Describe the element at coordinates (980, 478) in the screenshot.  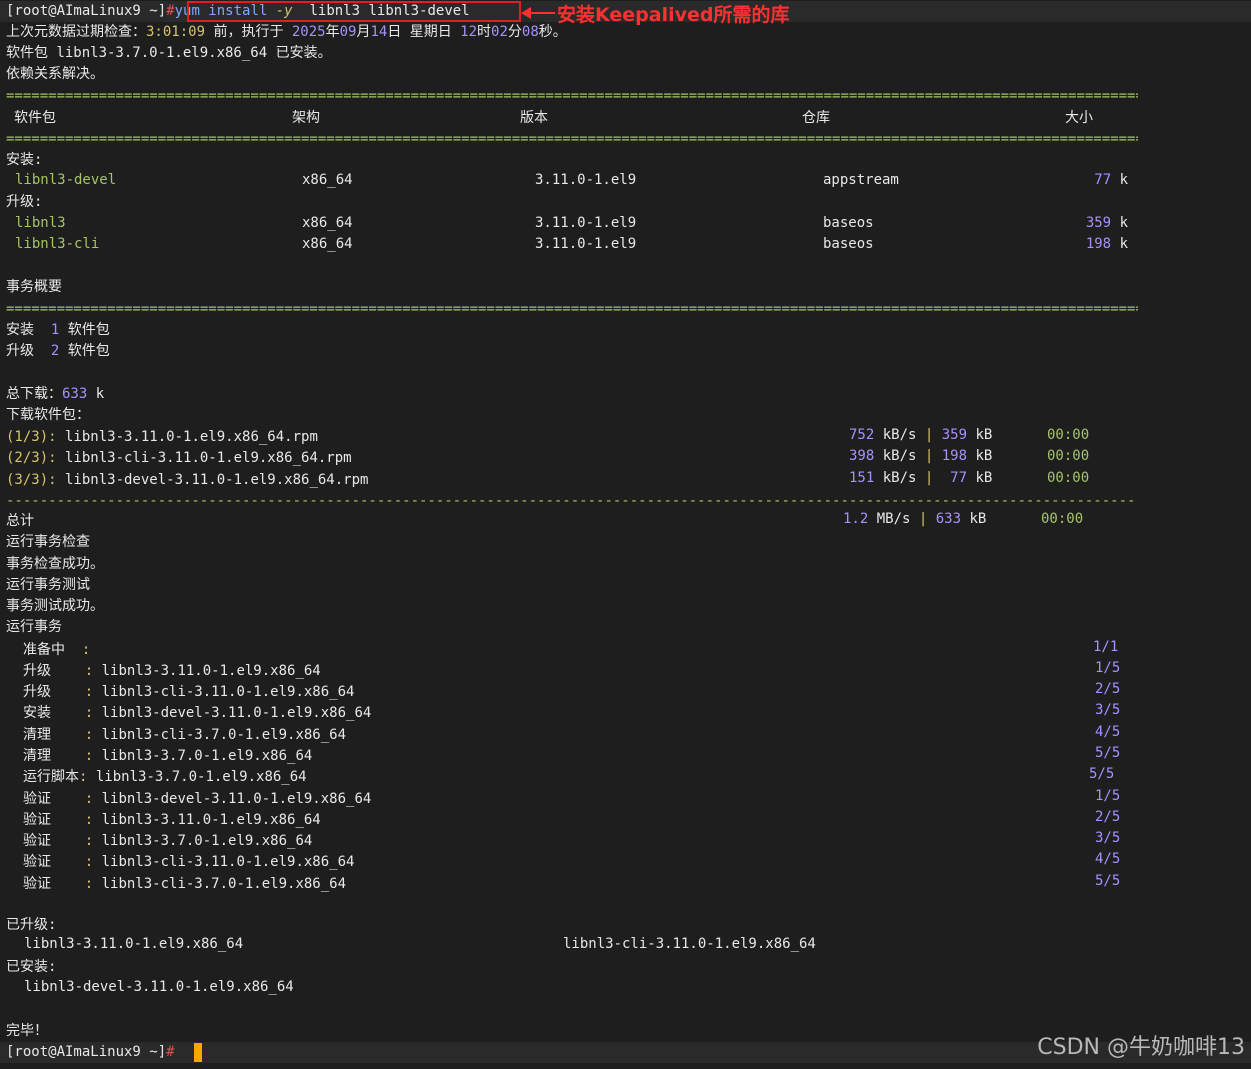
I see `size-unit: kB` at that location.